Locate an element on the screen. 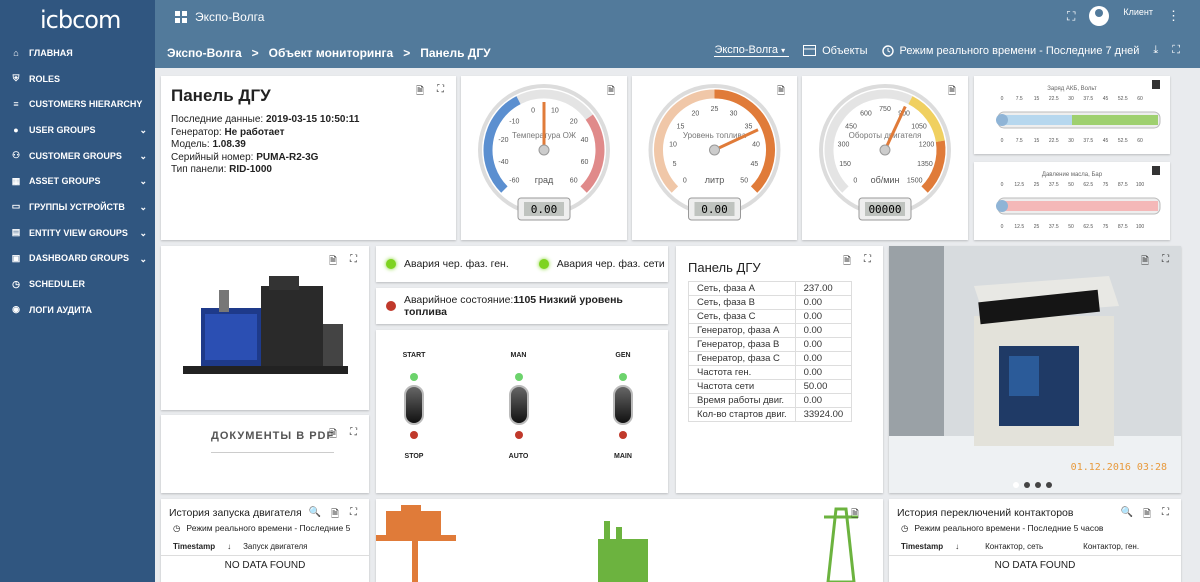  column-header: Запуск двигателя is located at coordinates (275, 546).